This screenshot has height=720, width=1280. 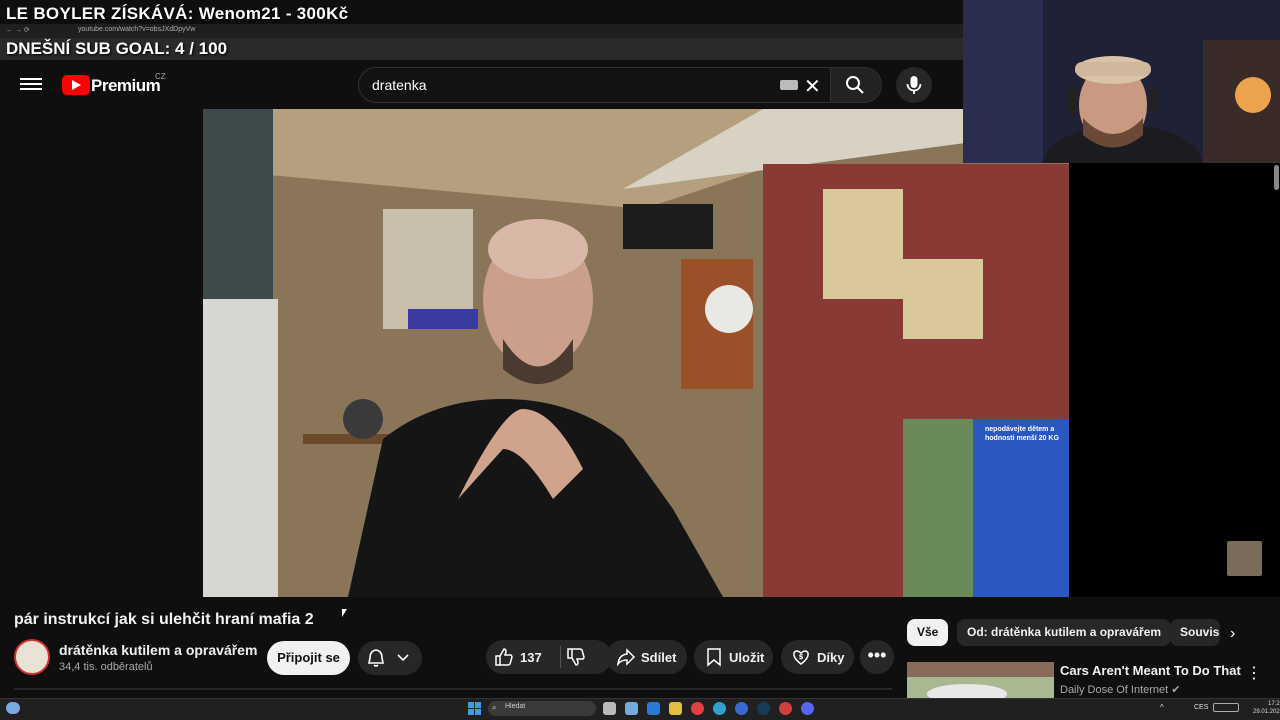 I want to click on clock: 17:25 29.01.2026, so click(x=1266, y=708).